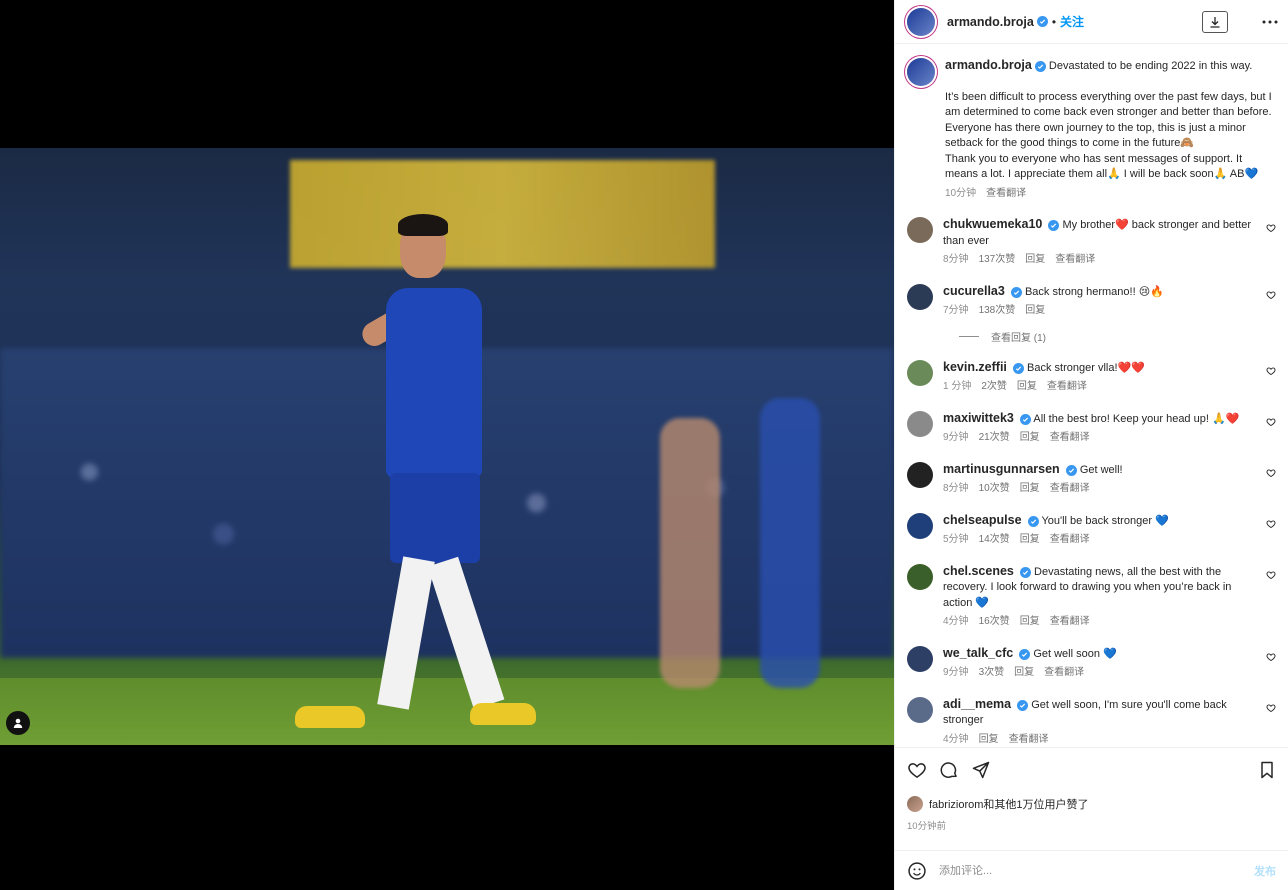 The height and width of the screenshot is (890, 1288). I want to click on share-icon, so click(981, 770).